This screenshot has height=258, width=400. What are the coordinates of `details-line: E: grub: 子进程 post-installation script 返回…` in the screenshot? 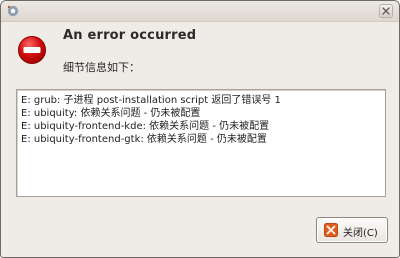 It's located at (151, 100).